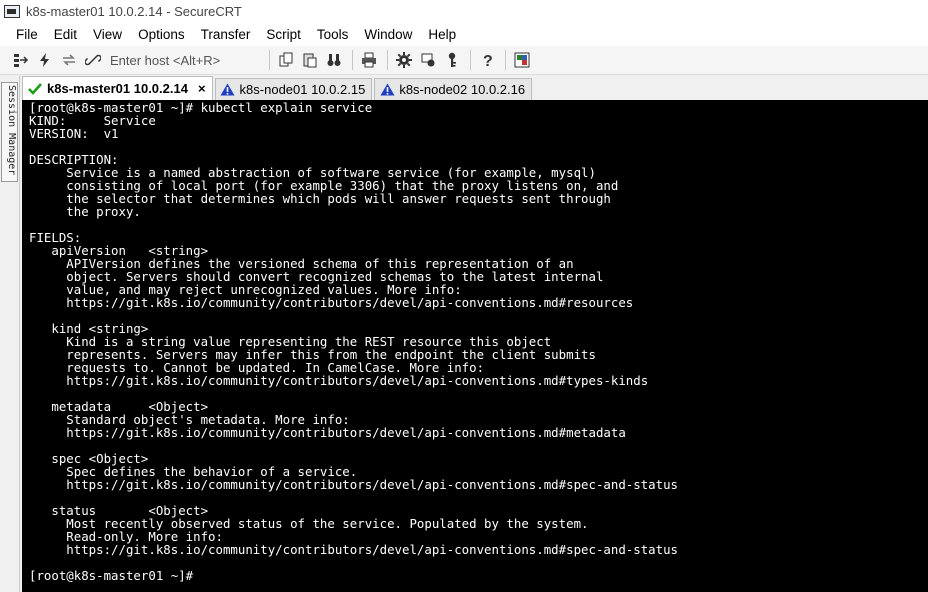 The width and height of the screenshot is (928, 592). Describe the element at coordinates (388, 34) in the screenshot. I see `menu-window: Window` at that location.